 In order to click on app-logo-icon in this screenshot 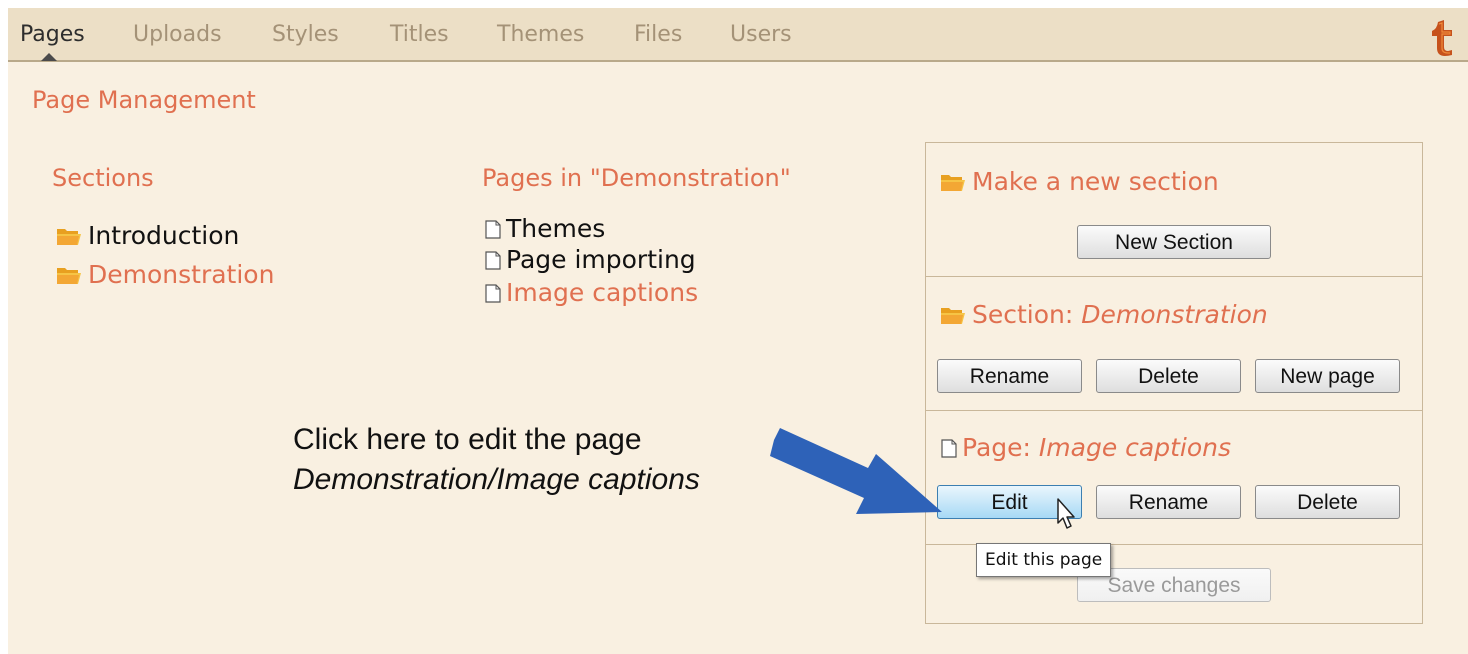, I will do `click(1442, 38)`.